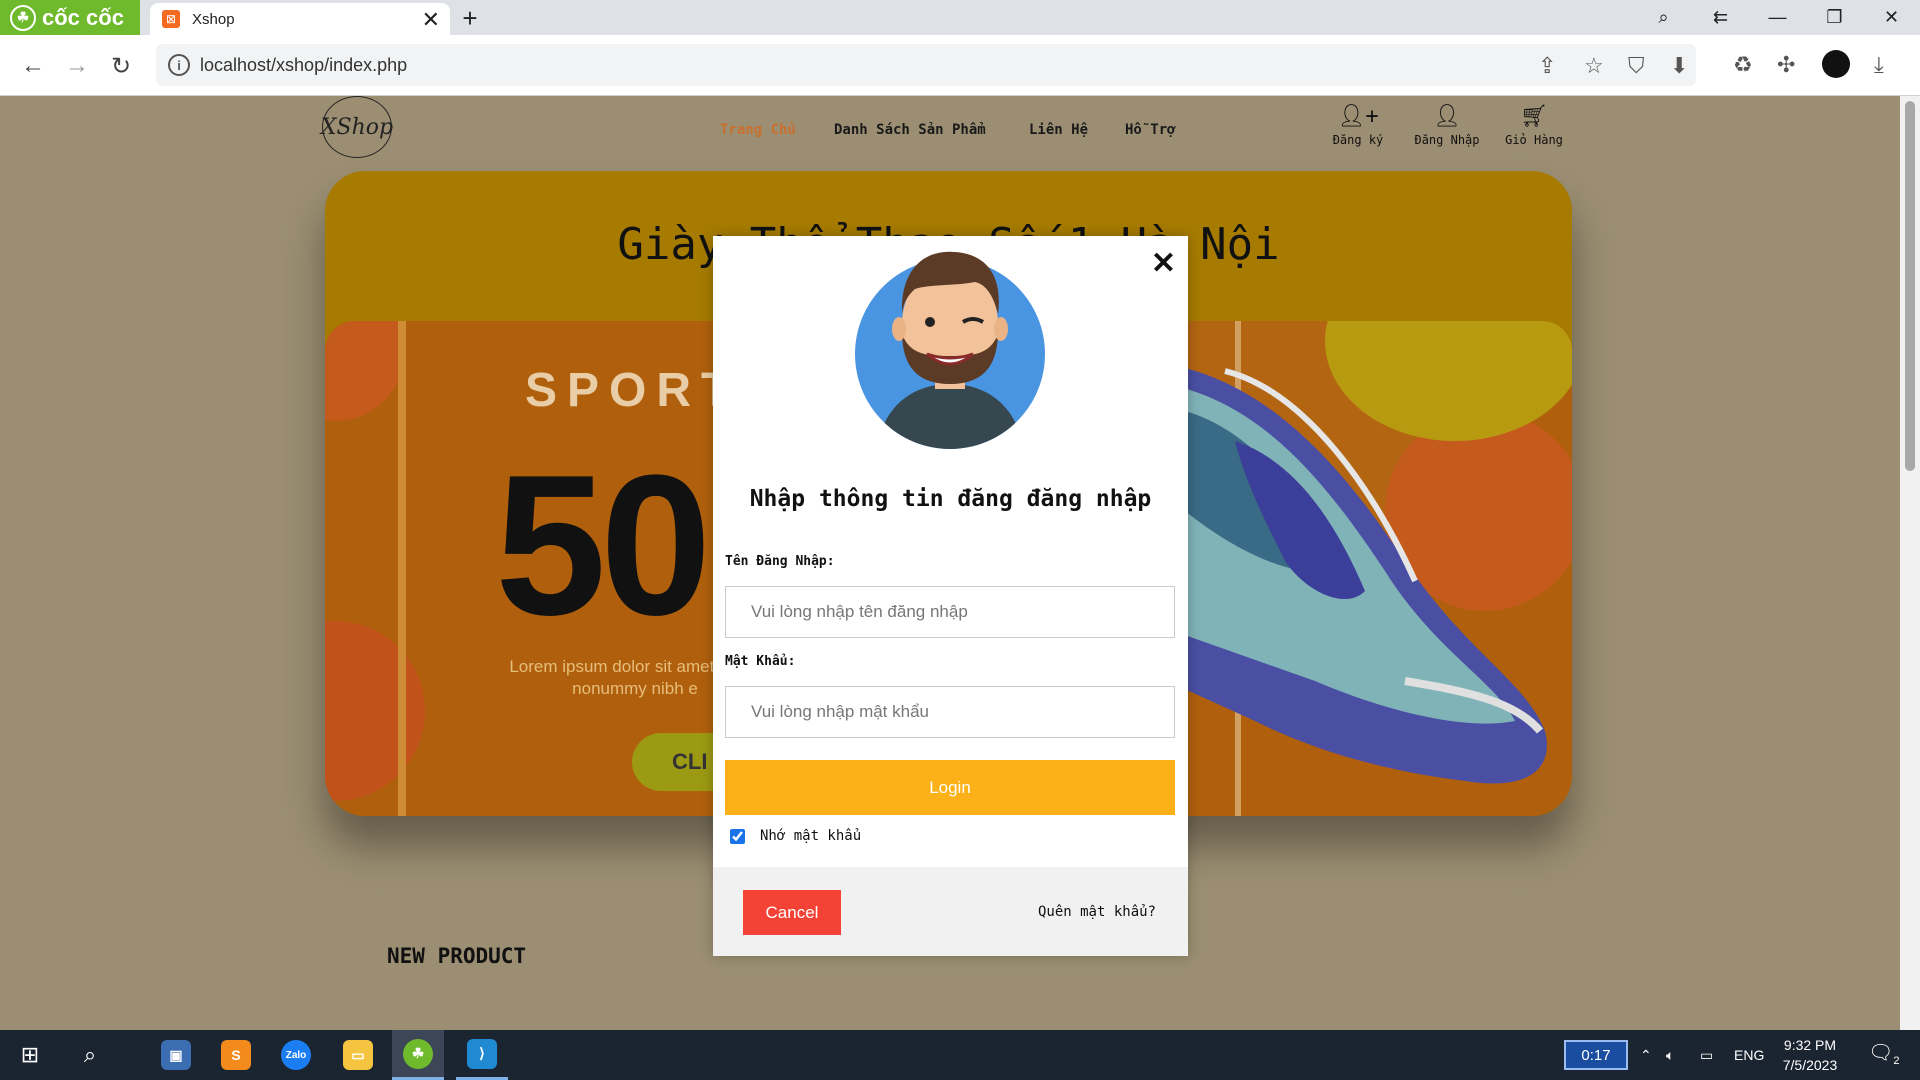 The image size is (1920, 1080). Describe the element at coordinates (811, 836) in the screenshot. I see `remember-label: Nhớ mật khẩu` at that location.